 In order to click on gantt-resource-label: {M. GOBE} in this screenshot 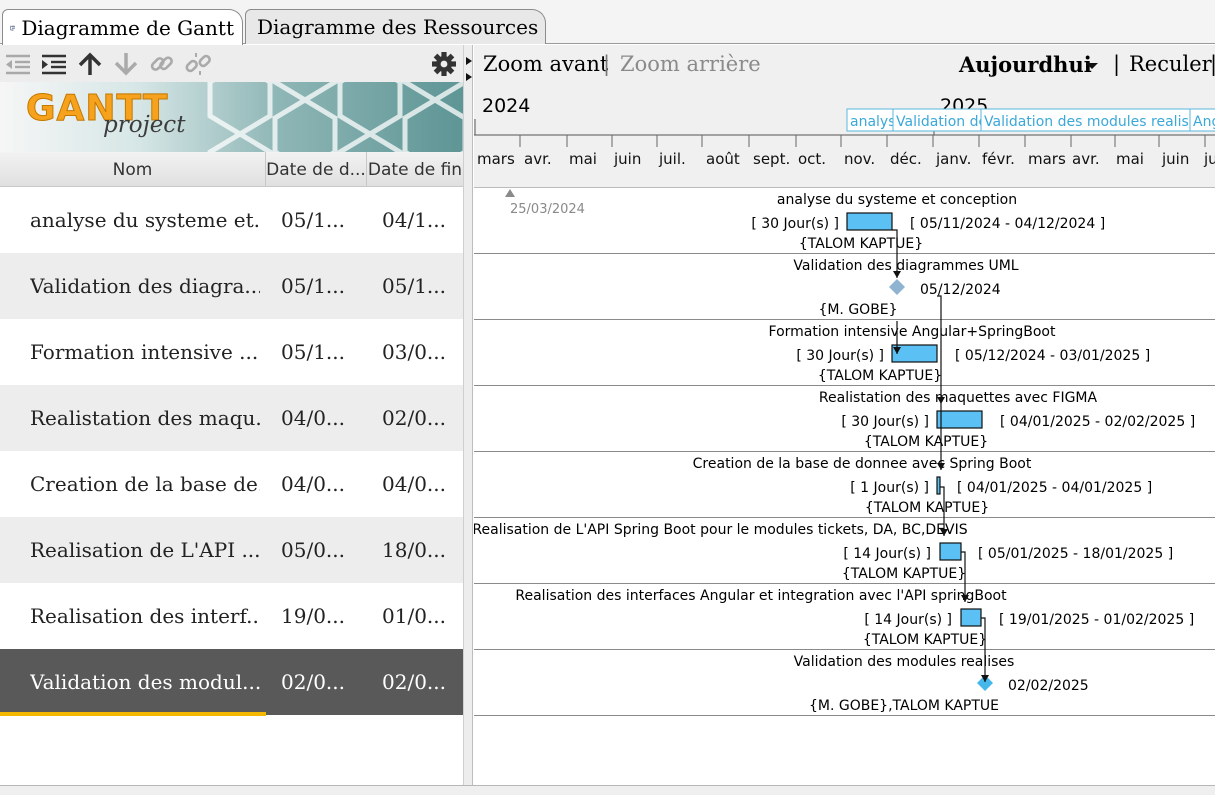, I will do `click(857, 310)`.